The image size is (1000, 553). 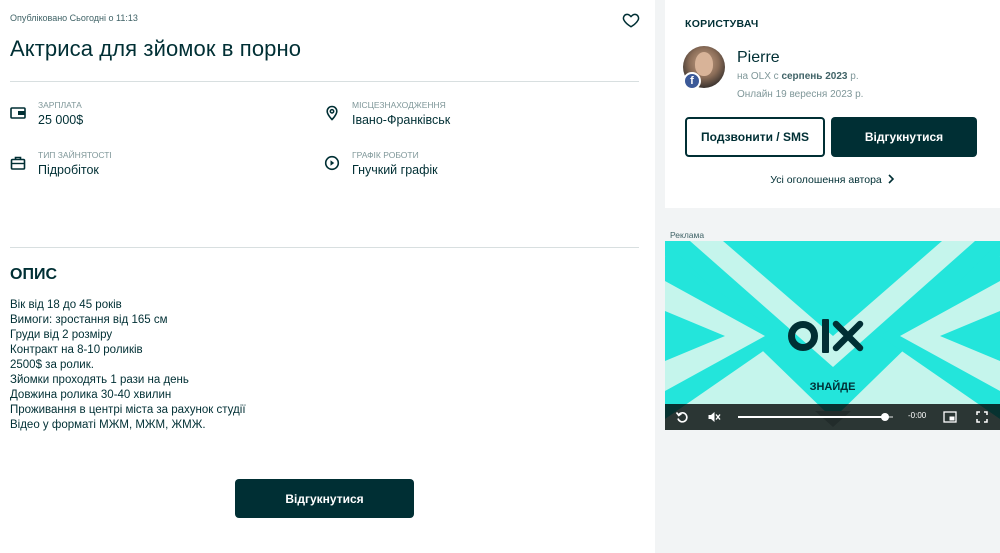 What do you see at coordinates (982, 417) in the screenshot?
I see `fullscreen-icon` at bounding box center [982, 417].